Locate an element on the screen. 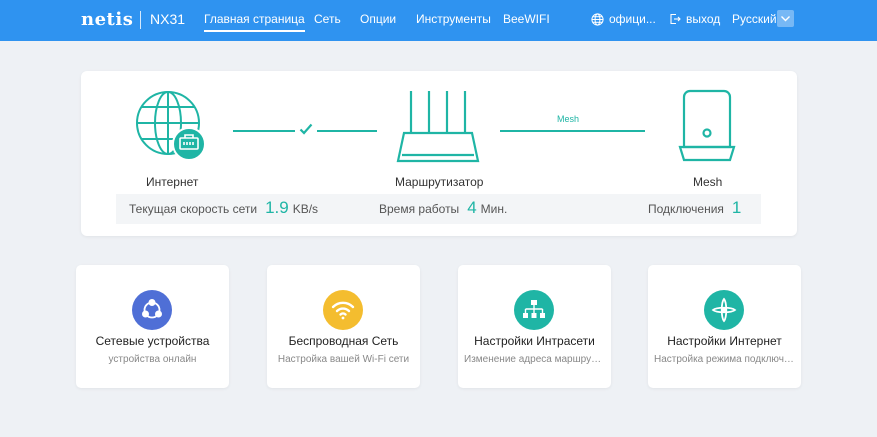 The width and height of the screenshot is (877, 437). model-name: NX31 is located at coordinates (168, 19).